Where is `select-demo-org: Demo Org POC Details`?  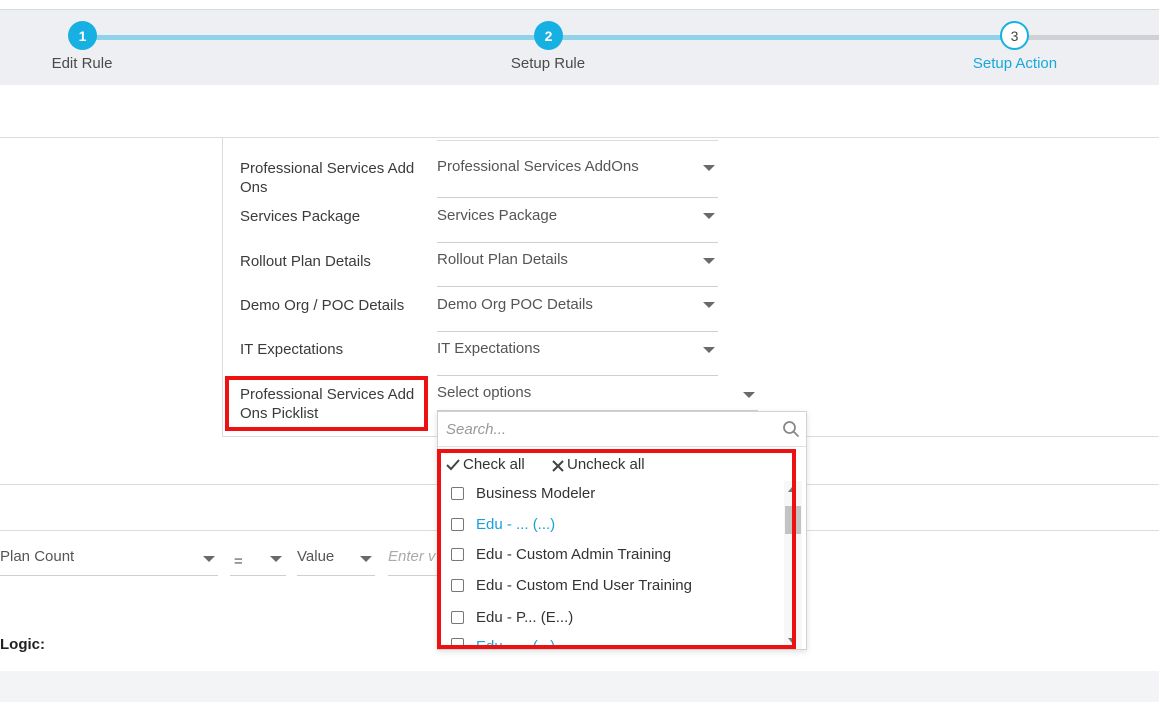 select-demo-org: Demo Org POC Details is located at coordinates (577, 314).